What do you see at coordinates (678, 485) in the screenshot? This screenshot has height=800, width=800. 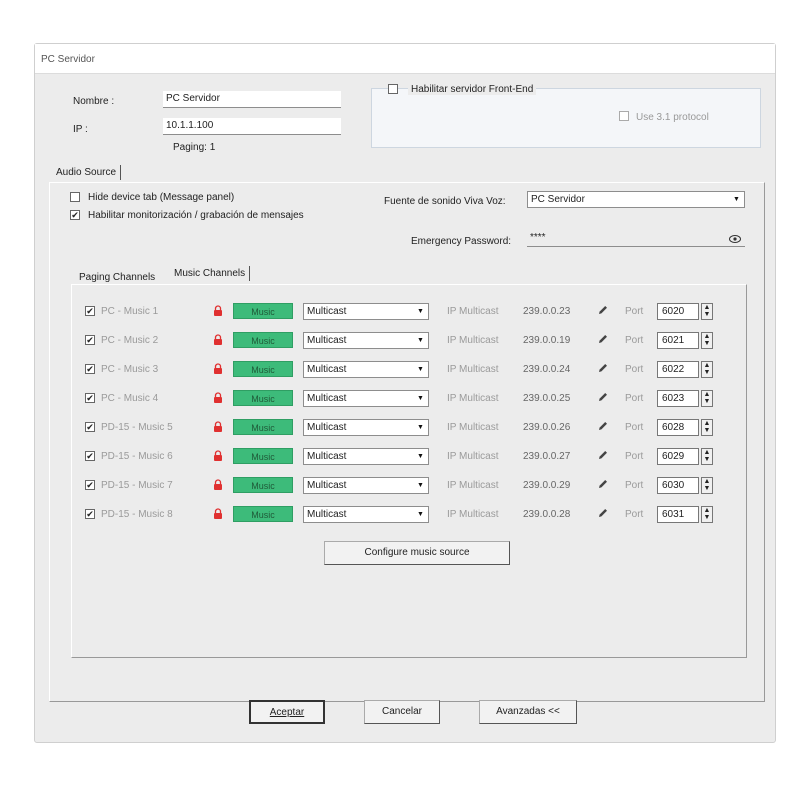 I see `port-input: 6030` at bounding box center [678, 485].